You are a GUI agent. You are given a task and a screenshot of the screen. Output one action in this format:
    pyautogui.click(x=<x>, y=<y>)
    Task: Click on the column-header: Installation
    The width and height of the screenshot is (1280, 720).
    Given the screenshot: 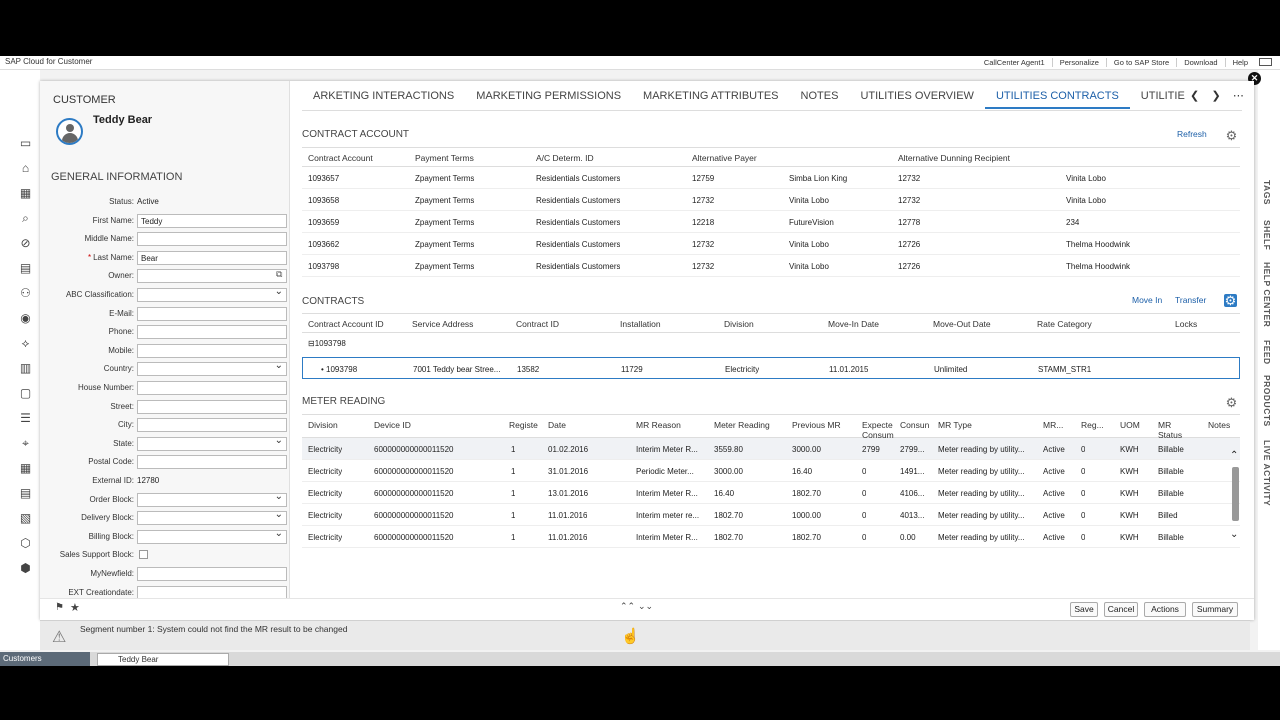 What is the action you would take?
    pyautogui.click(x=640, y=324)
    